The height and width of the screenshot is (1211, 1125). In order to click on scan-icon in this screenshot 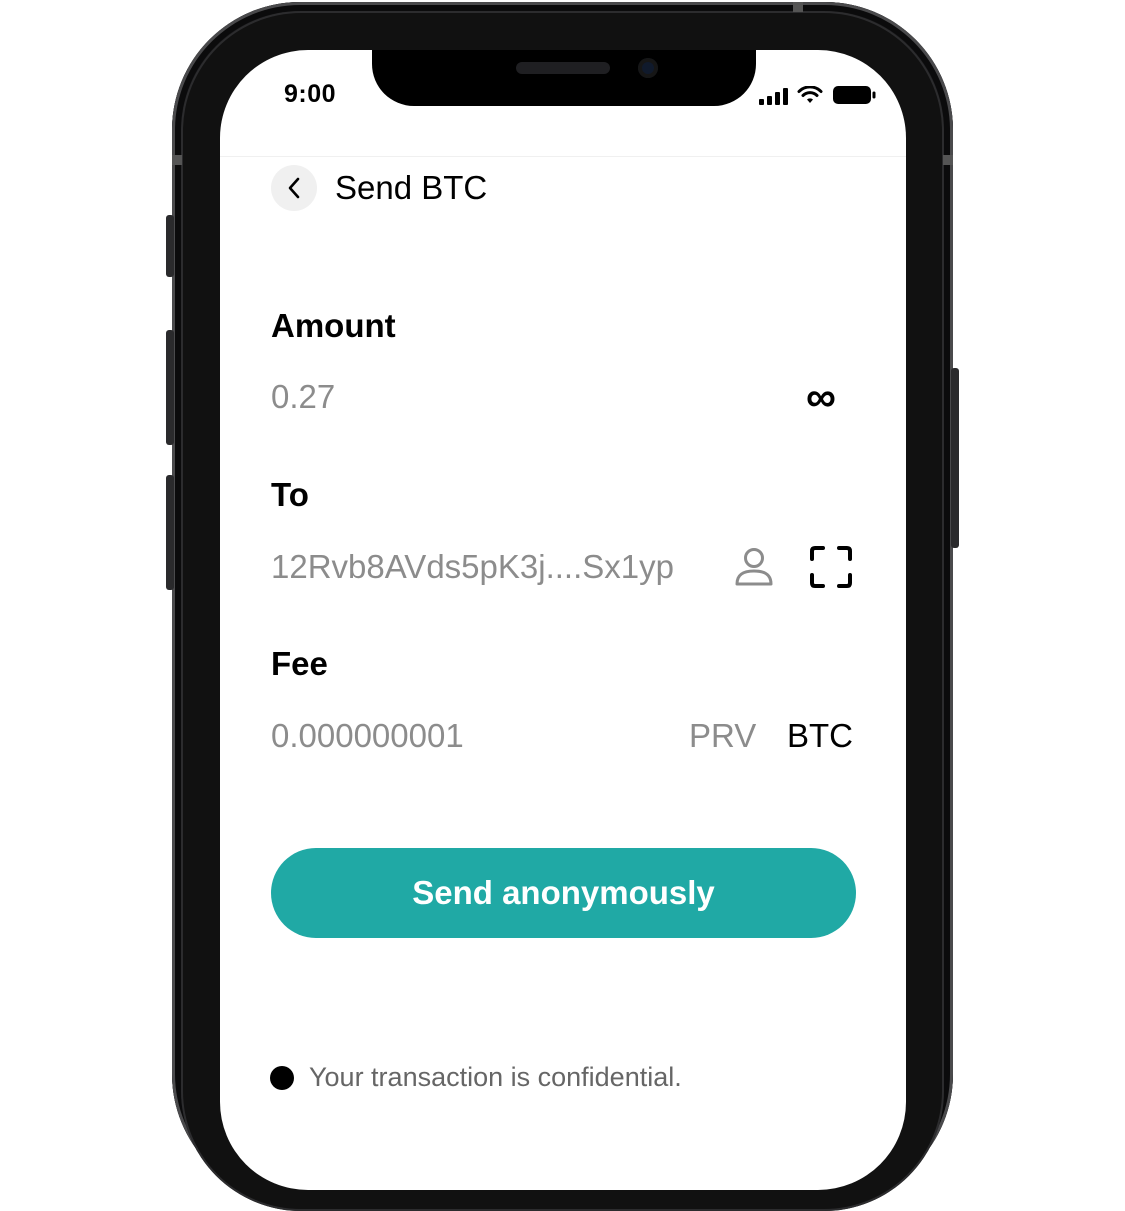, I will do `click(831, 567)`.